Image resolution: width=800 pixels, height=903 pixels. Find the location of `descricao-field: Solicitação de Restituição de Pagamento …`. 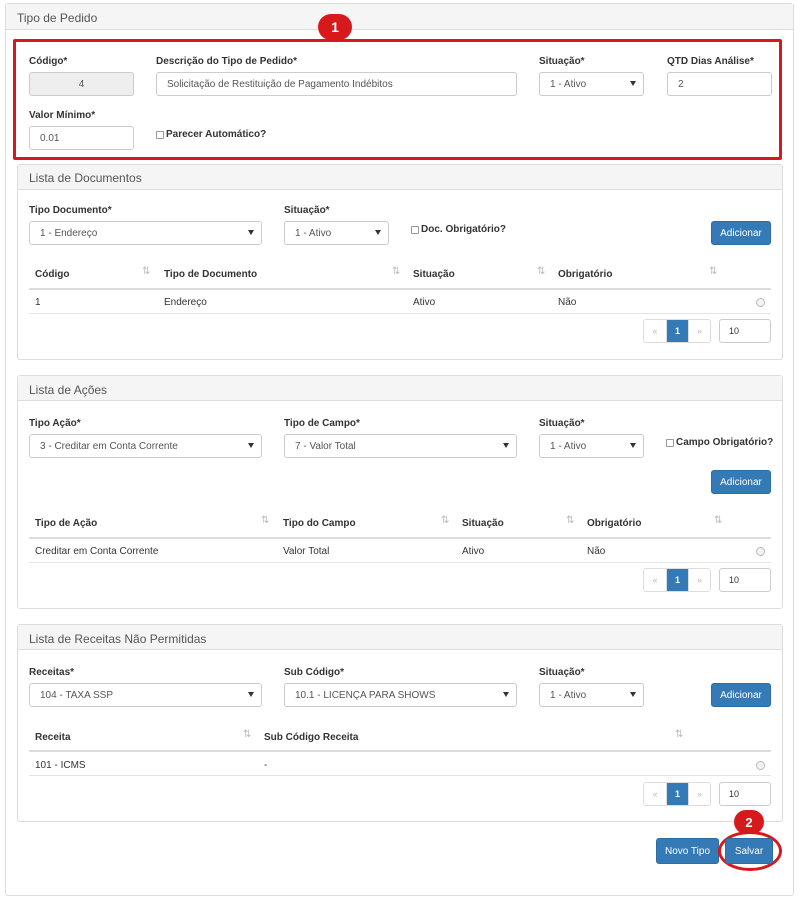

descricao-field: Solicitação de Restituição de Pagamento … is located at coordinates (336, 84).